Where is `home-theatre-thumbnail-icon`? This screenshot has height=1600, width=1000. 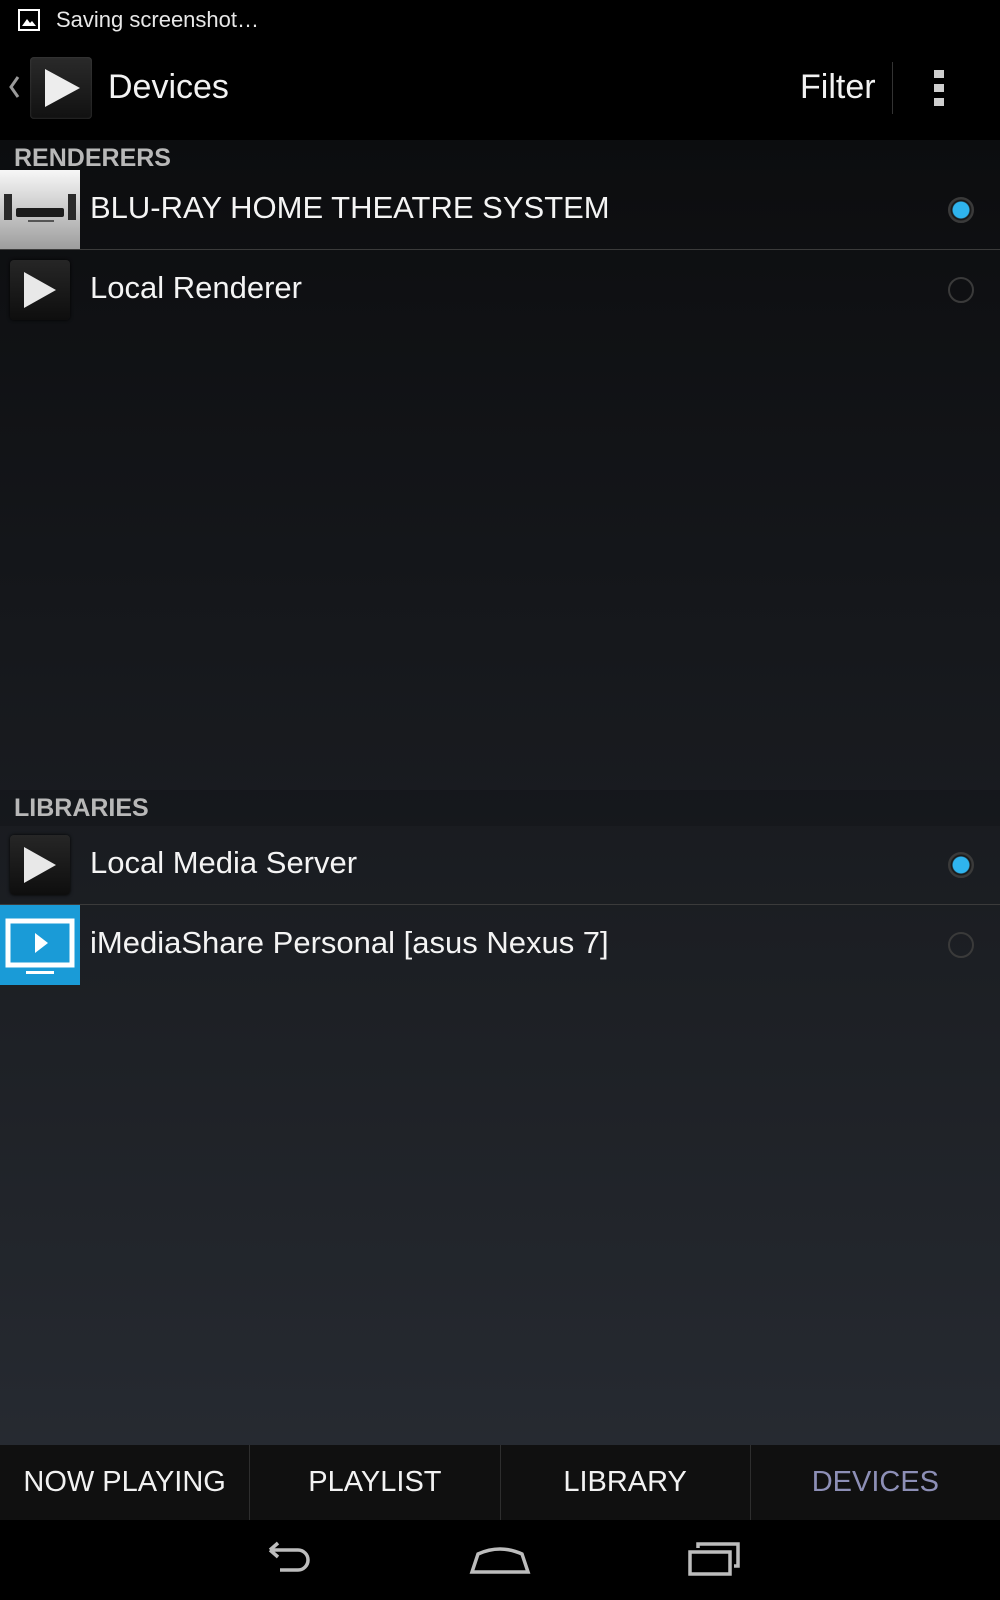 home-theatre-thumbnail-icon is located at coordinates (40, 210).